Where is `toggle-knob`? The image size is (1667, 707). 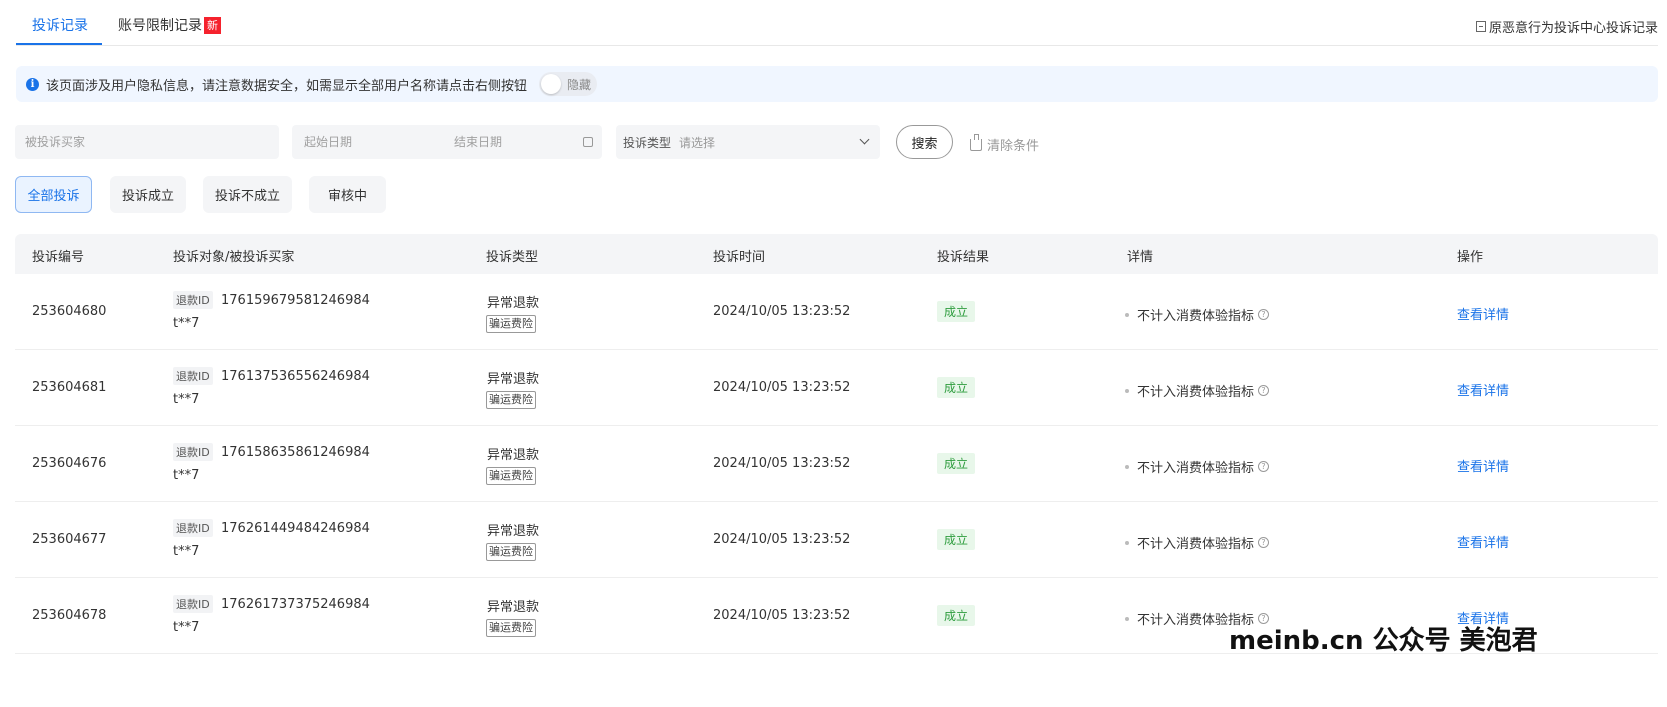 toggle-knob is located at coordinates (551, 84).